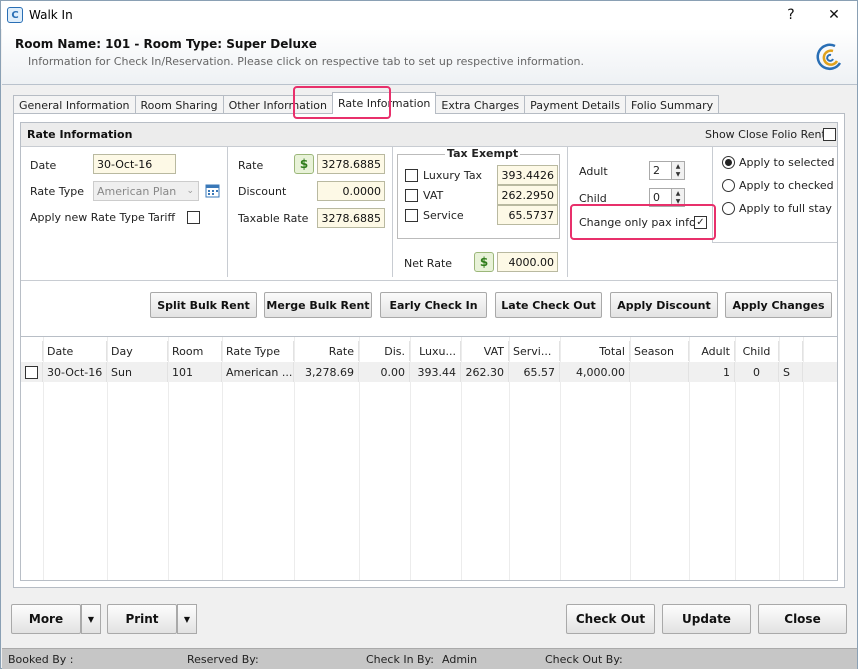 The height and width of the screenshot is (669, 858). What do you see at coordinates (43, 165) in the screenshot?
I see `date-label: Date` at bounding box center [43, 165].